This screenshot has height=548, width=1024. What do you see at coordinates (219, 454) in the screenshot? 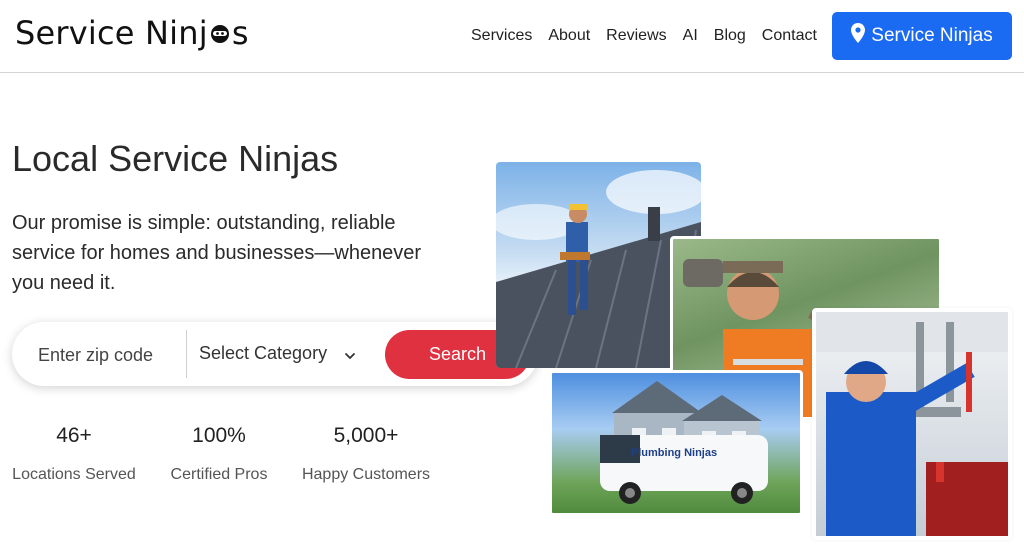
I see `stat-certified: 100% Certified Pros` at bounding box center [219, 454].